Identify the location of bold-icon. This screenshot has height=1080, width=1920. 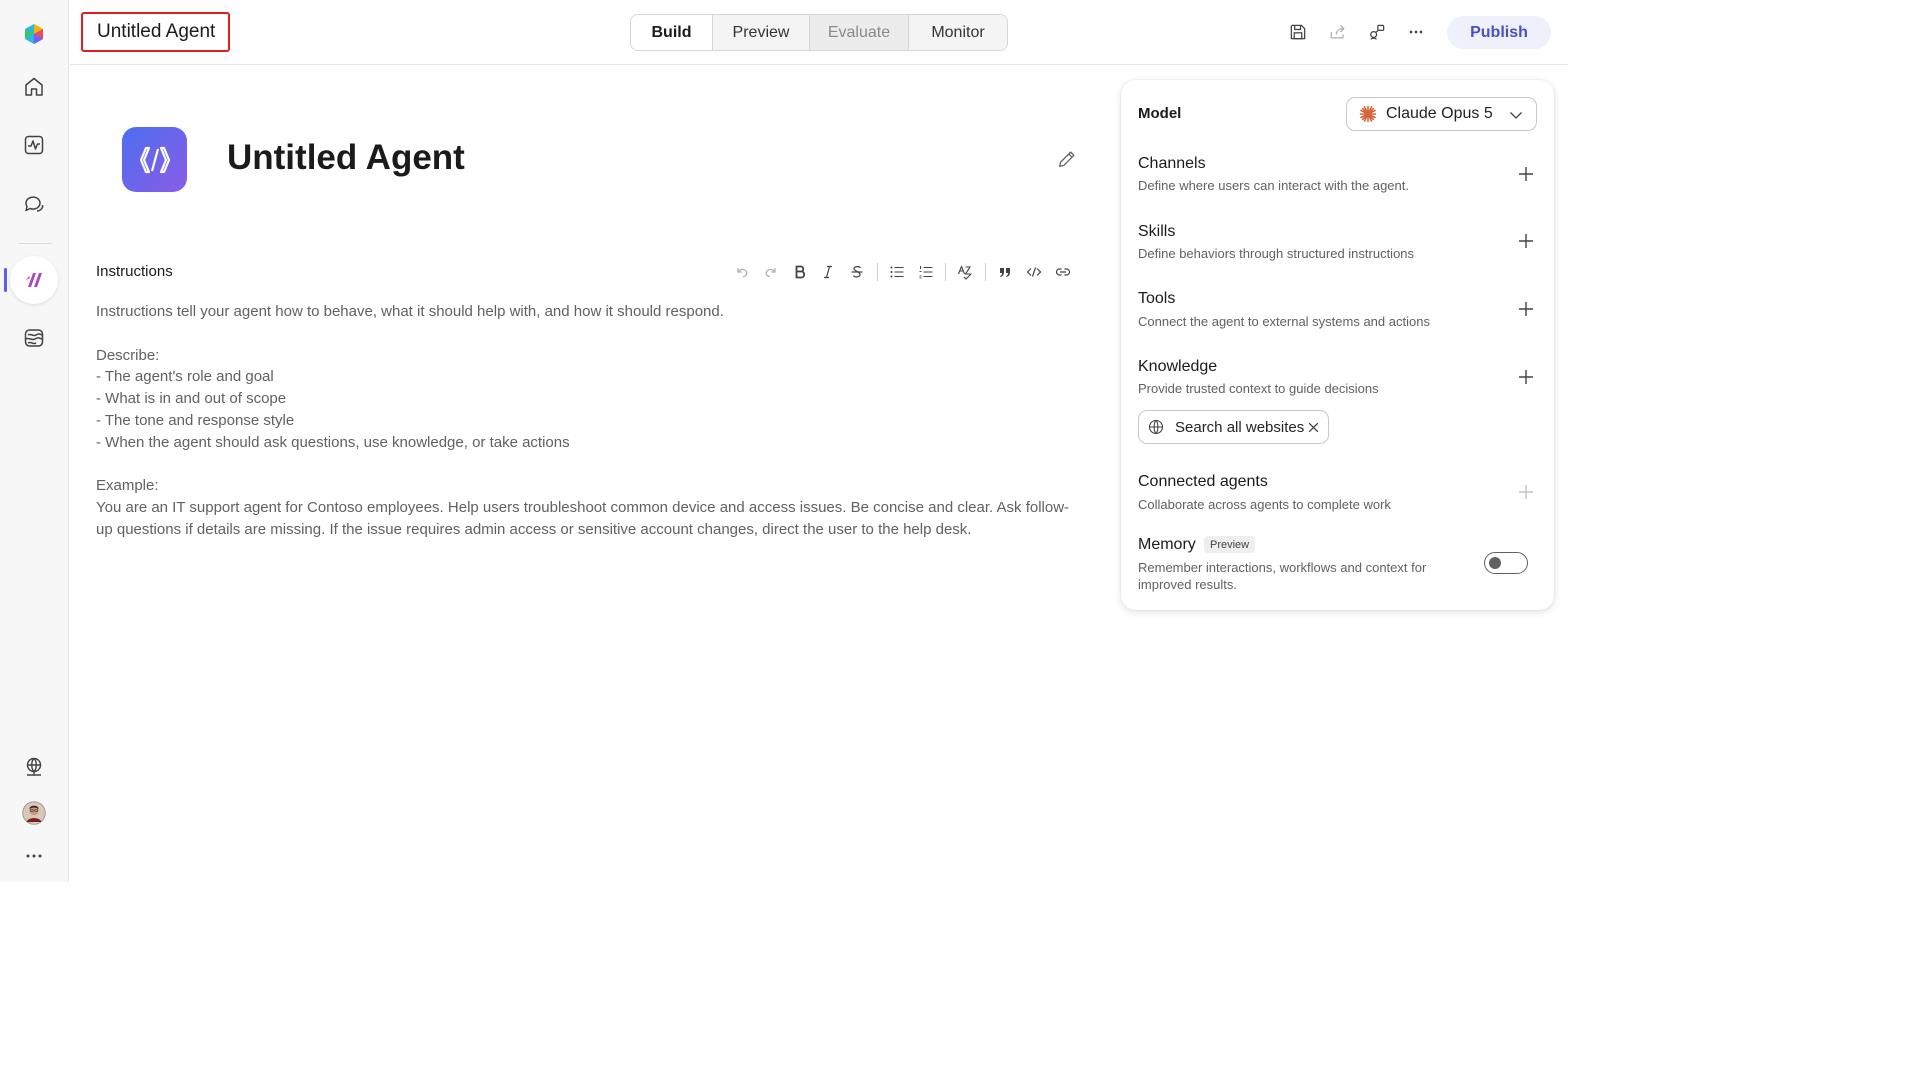
(800, 272).